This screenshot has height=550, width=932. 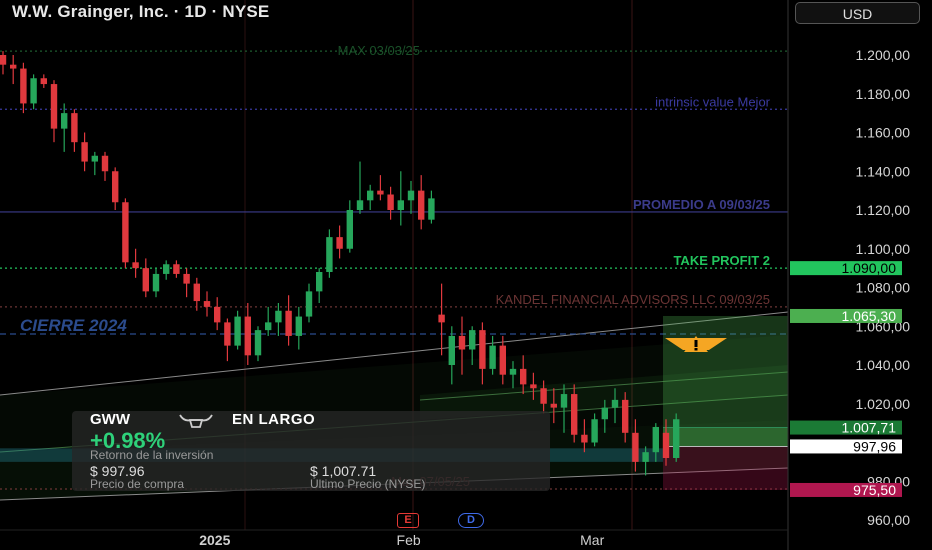 I want to click on price-tick-label: 1.100,00, so click(x=883, y=249).